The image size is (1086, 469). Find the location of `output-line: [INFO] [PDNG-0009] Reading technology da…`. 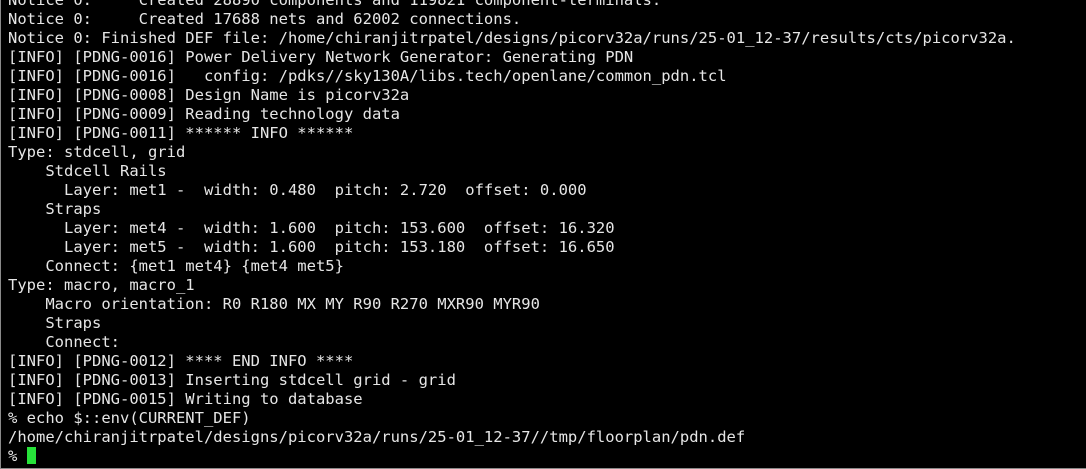

output-line: [INFO] [PDNG-0009] Reading technology da… is located at coordinates (204, 114).